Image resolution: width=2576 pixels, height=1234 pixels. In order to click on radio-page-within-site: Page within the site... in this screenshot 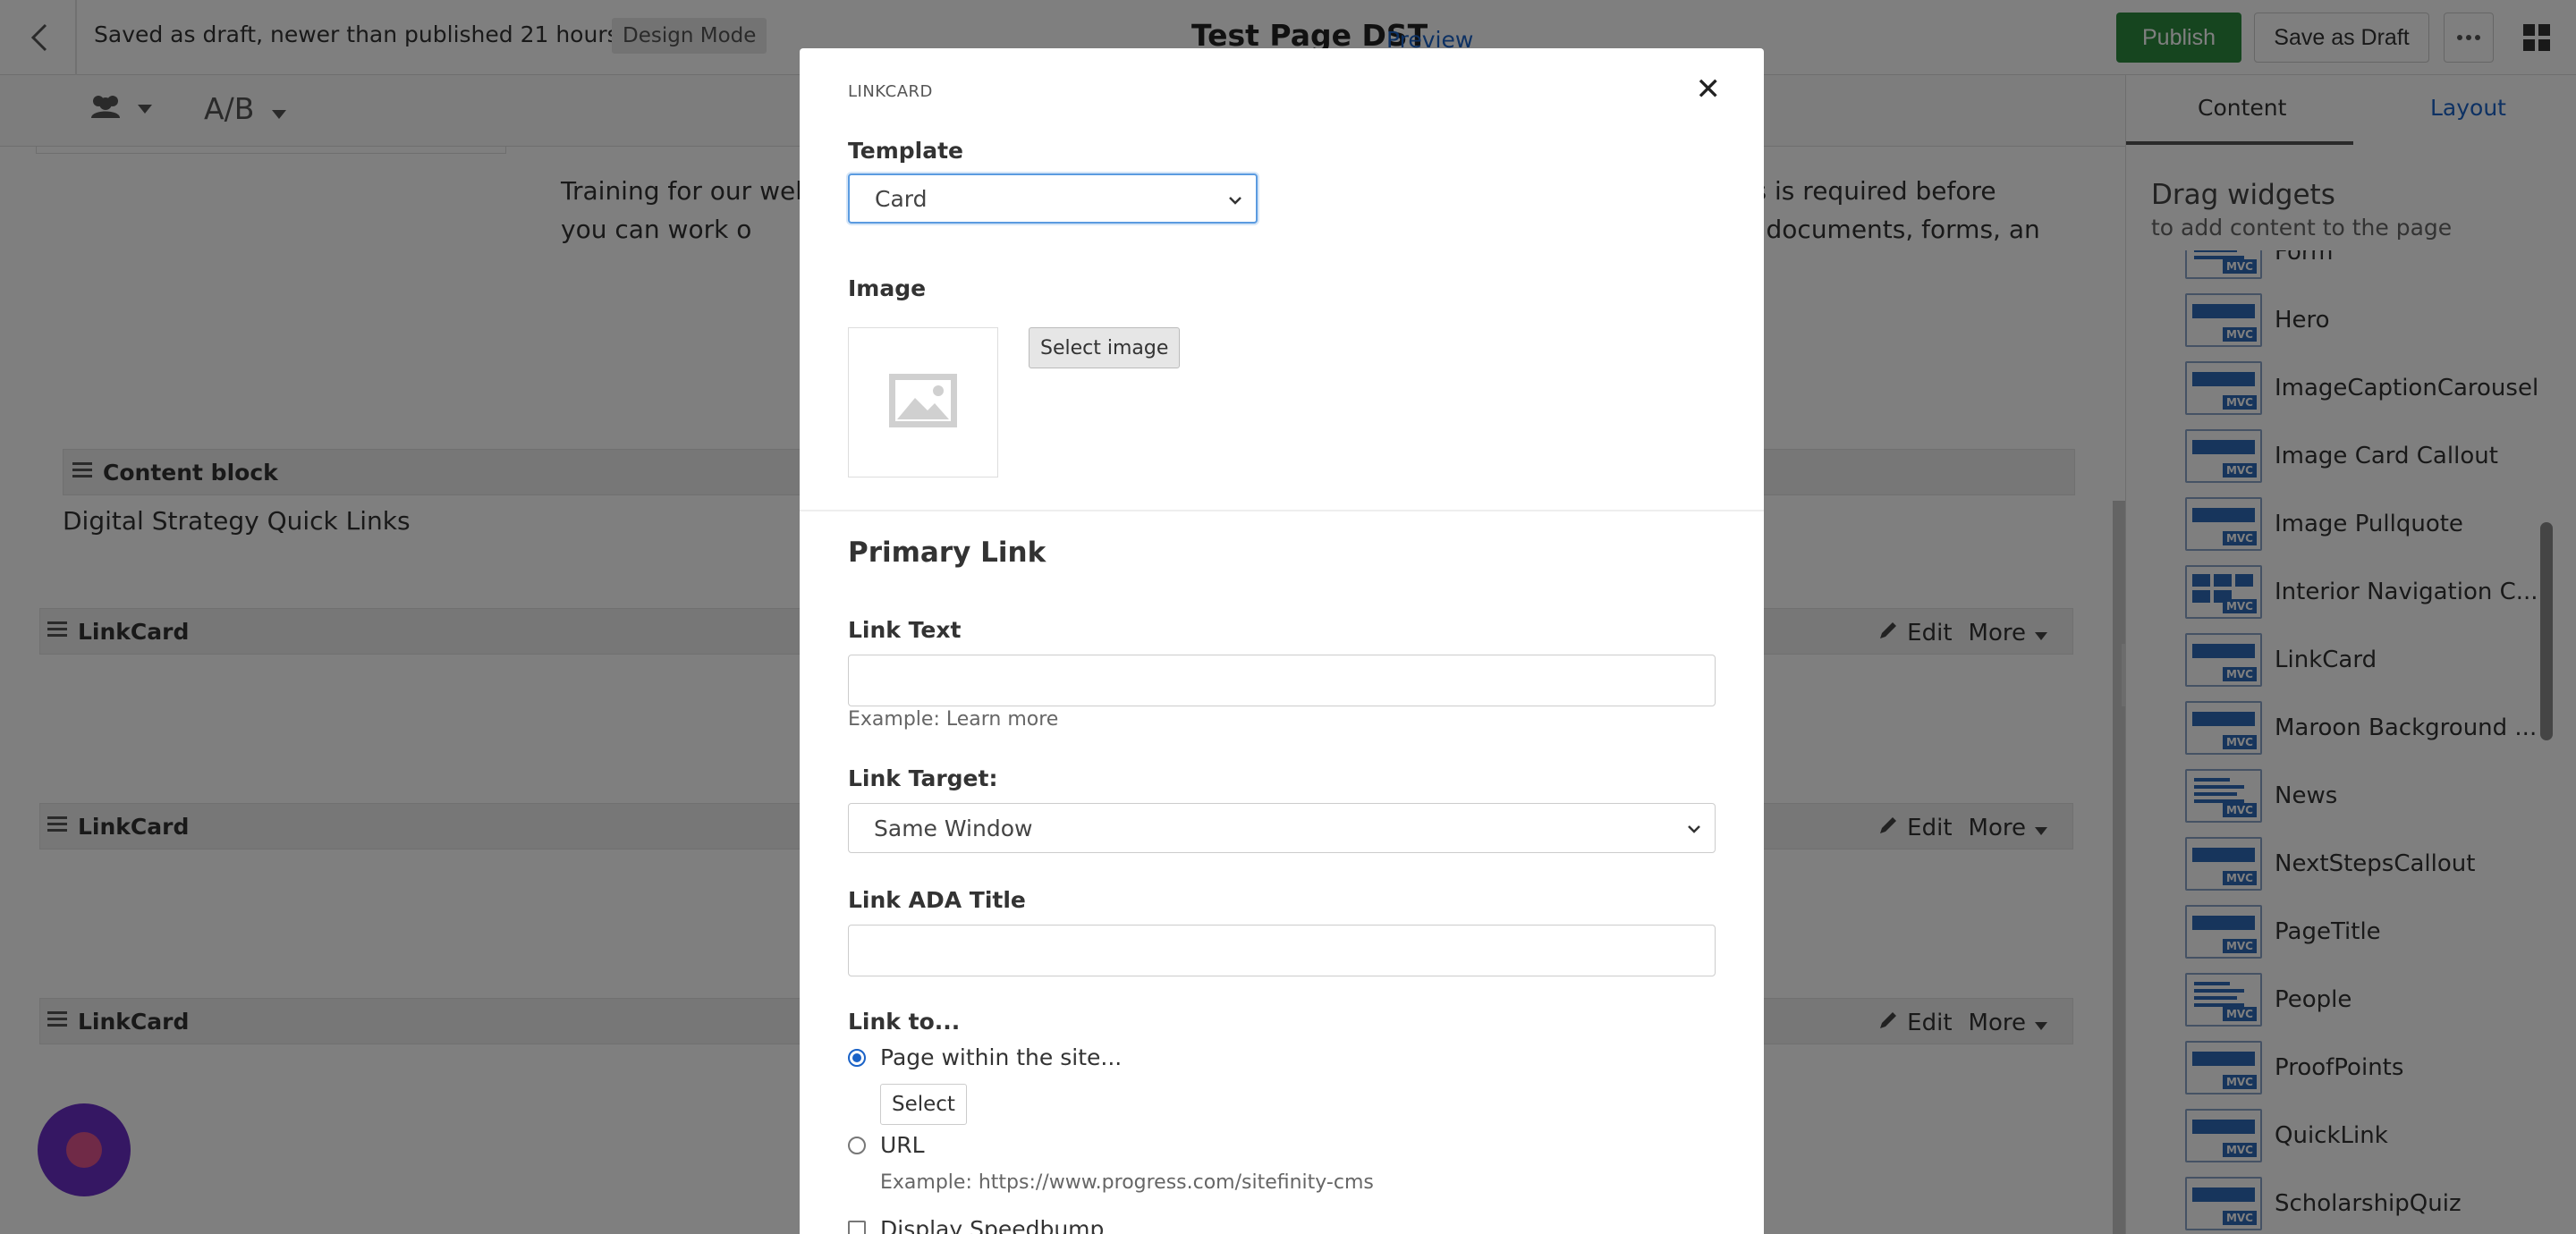, I will do `click(985, 1057)`.